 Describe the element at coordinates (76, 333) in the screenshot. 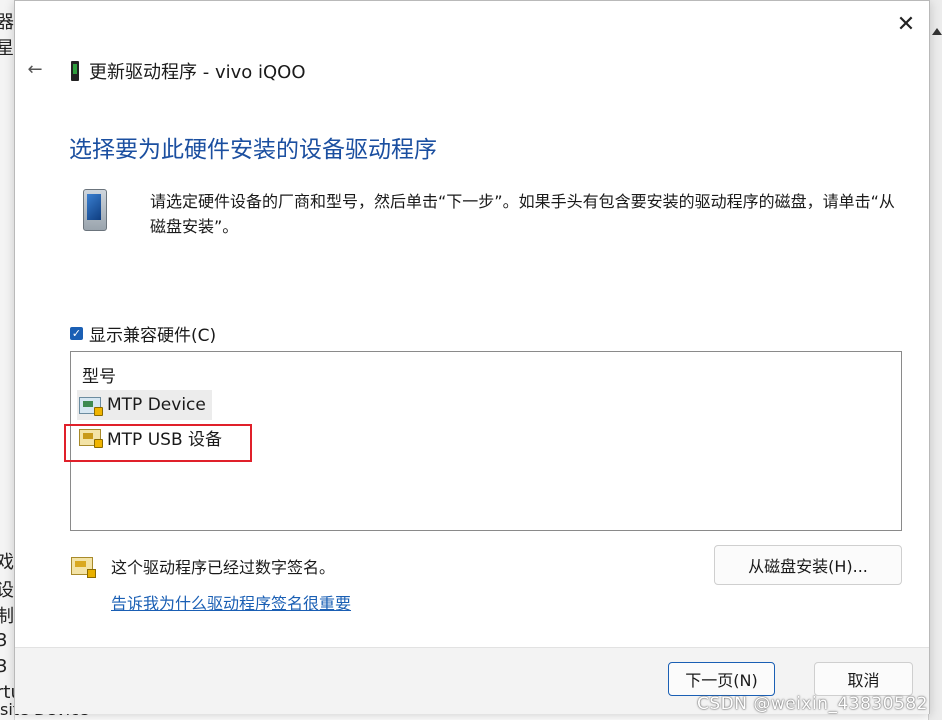

I see `checkbox-checked-icon: ✓` at that location.